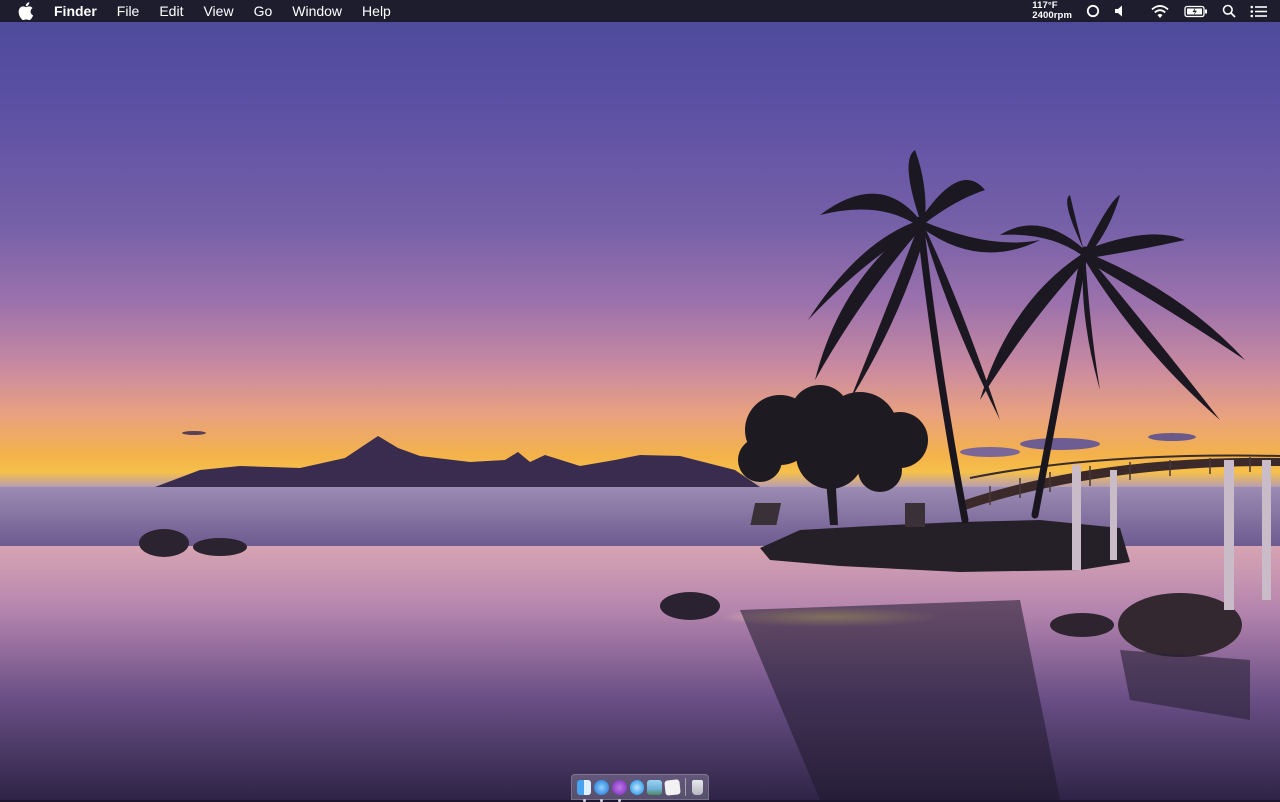  Describe the element at coordinates (637, 787) in the screenshot. I see `dock-itunes` at that location.